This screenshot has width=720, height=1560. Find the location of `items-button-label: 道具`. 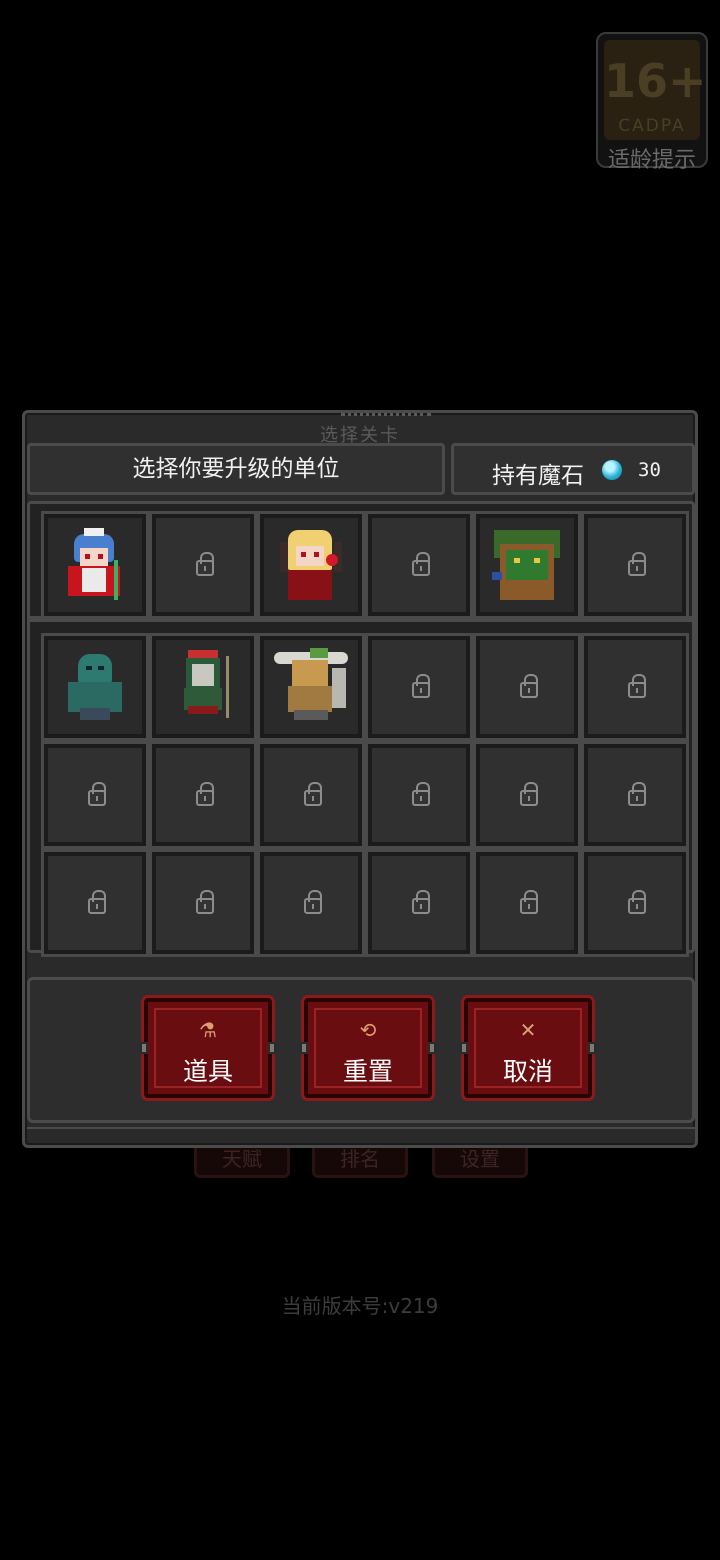

items-button-label: 道具 is located at coordinates (207, 1071).